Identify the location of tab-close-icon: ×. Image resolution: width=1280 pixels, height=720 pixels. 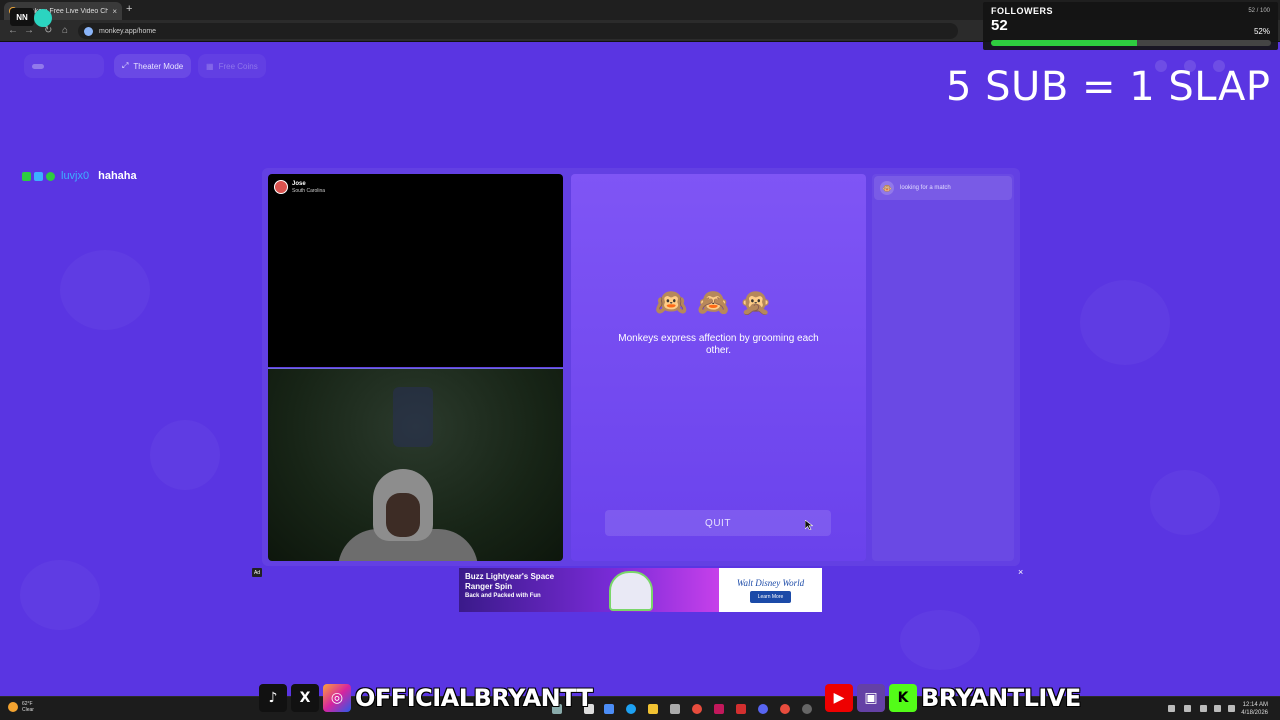
(114, 11).